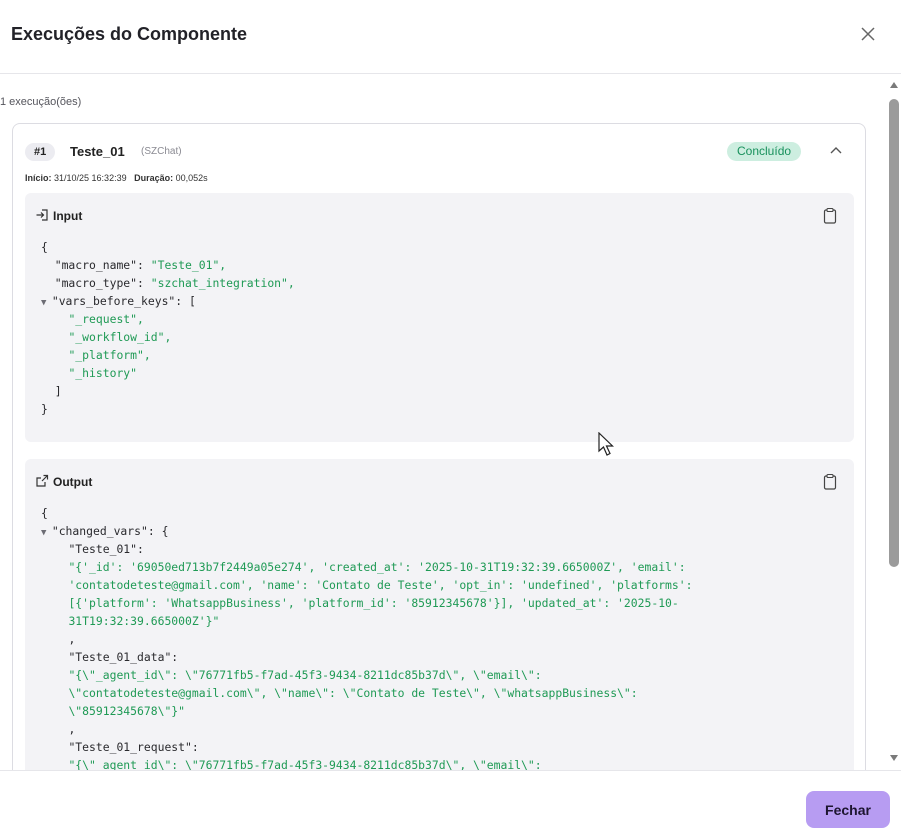 Image resolution: width=901 pixels, height=840 pixels. What do you see at coordinates (103, 373) in the screenshot?
I see `code-line: "_history"` at bounding box center [103, 373].